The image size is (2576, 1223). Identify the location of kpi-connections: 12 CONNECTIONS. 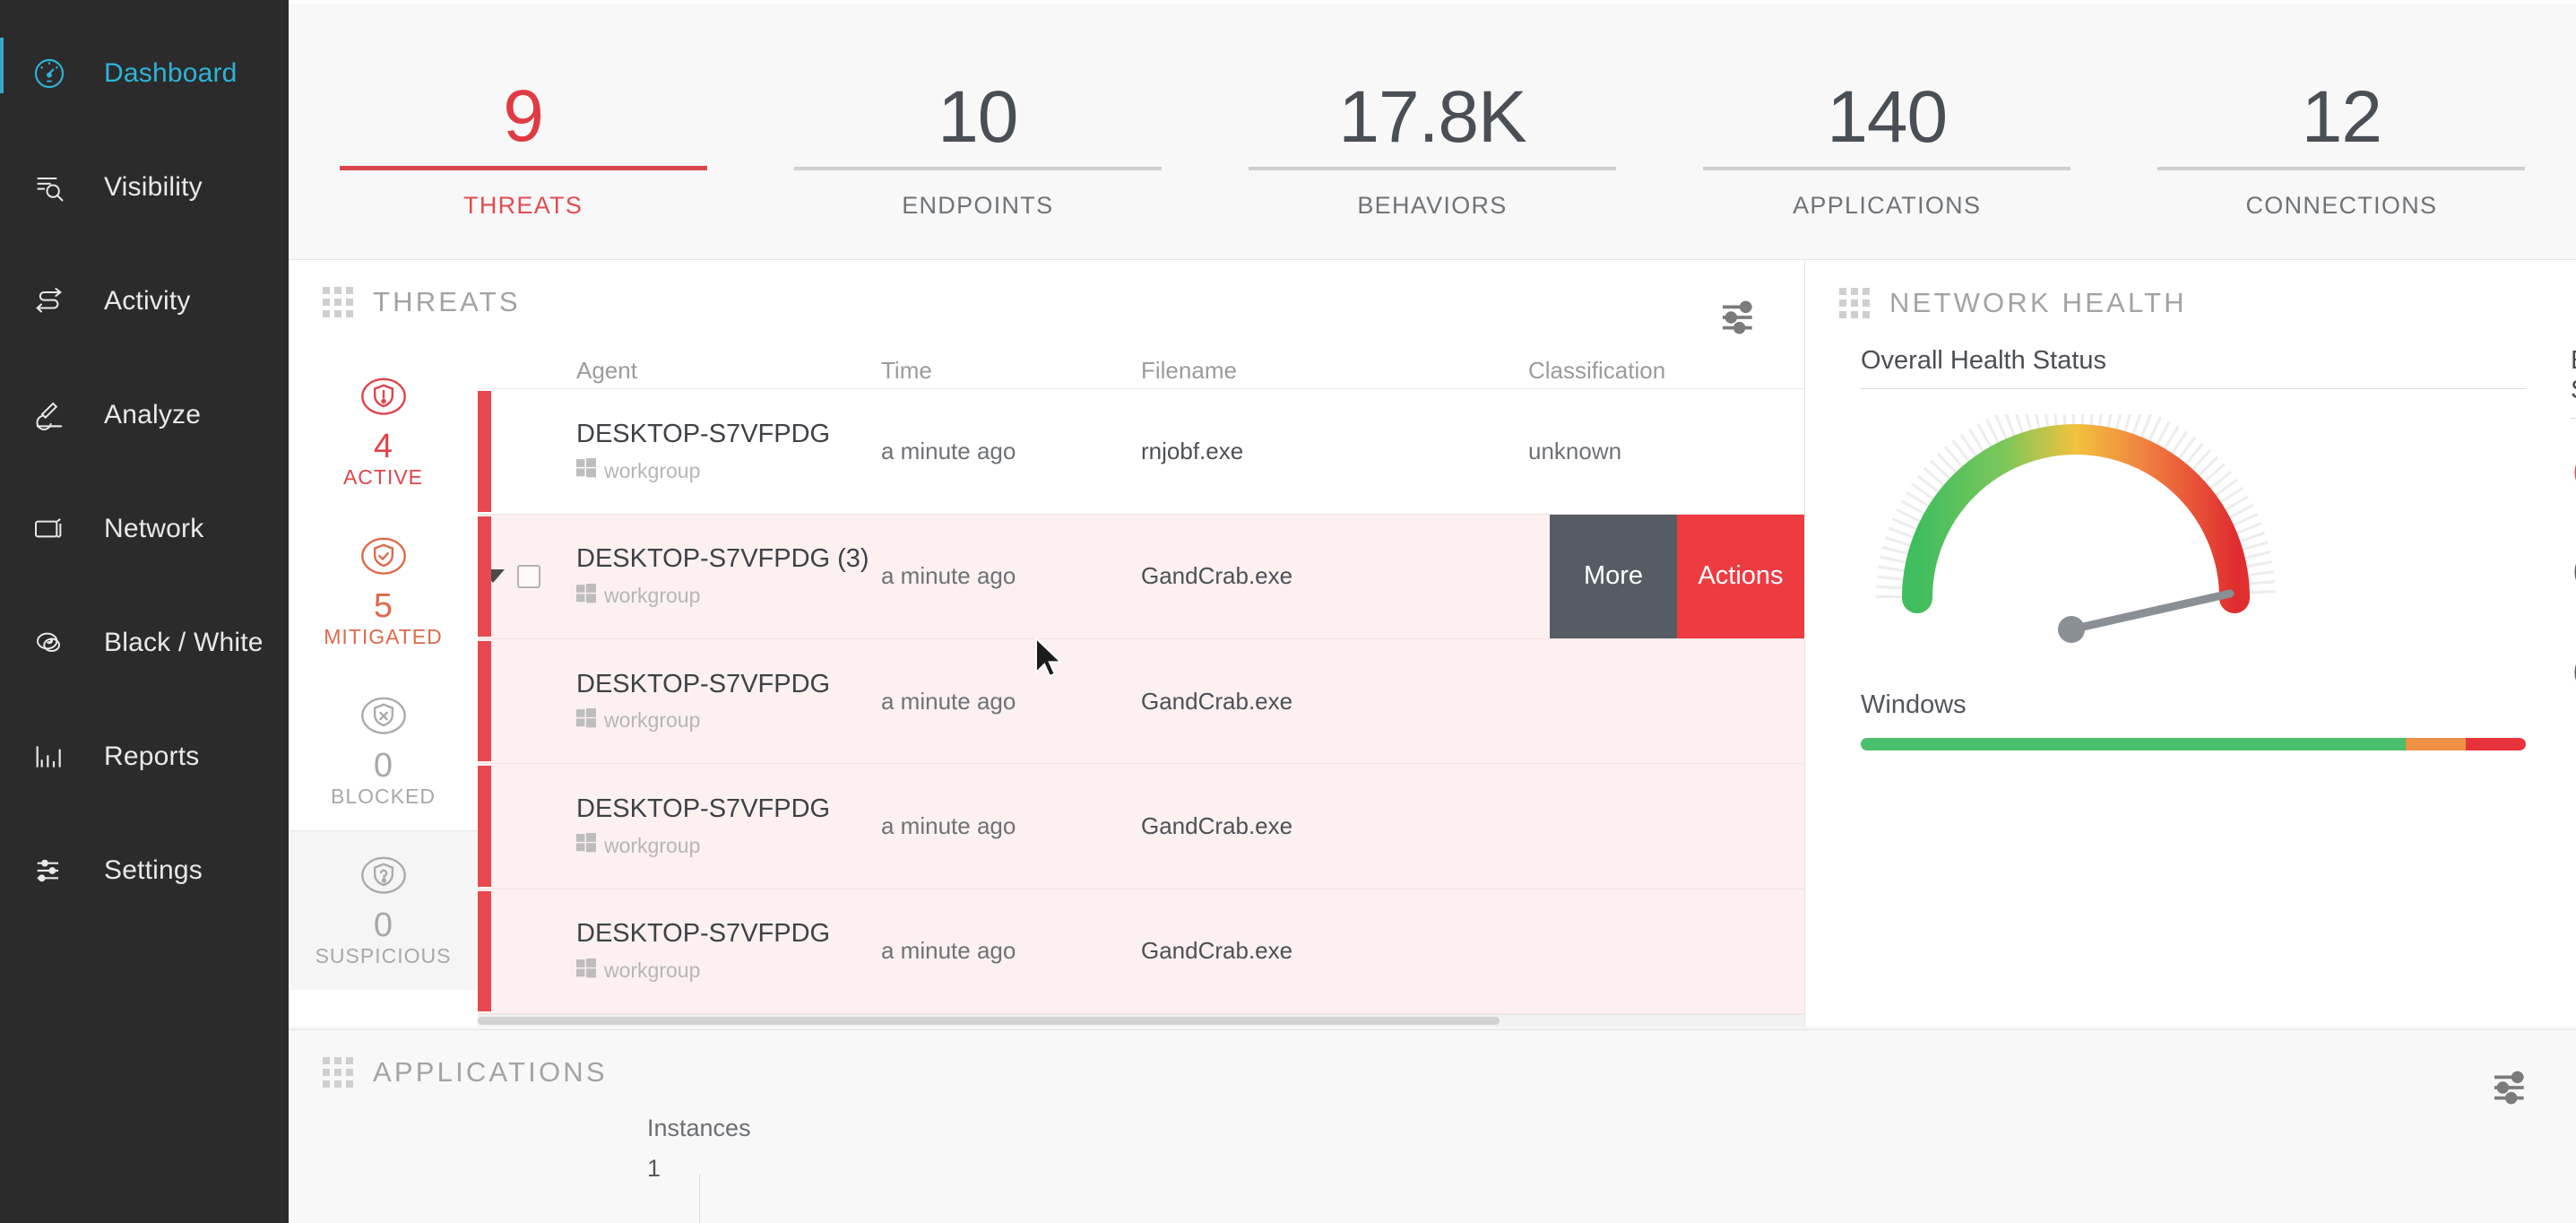
(2341, 148).